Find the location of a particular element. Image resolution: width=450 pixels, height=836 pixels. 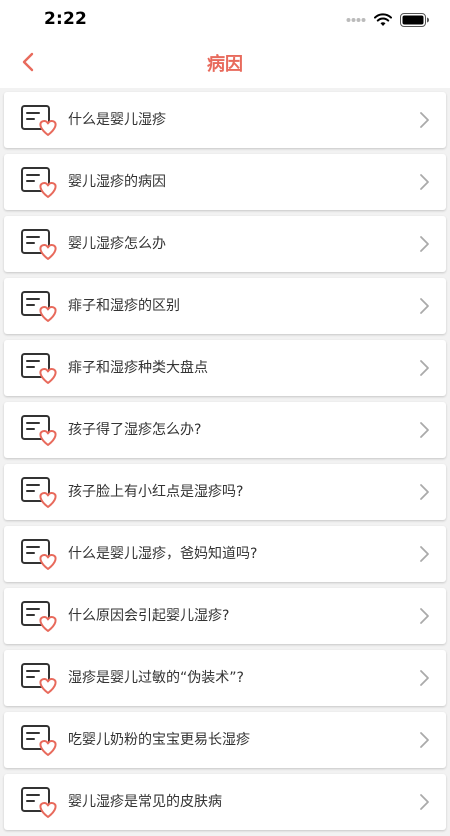

page-title: 病因 is located at coordinates (225, 64).